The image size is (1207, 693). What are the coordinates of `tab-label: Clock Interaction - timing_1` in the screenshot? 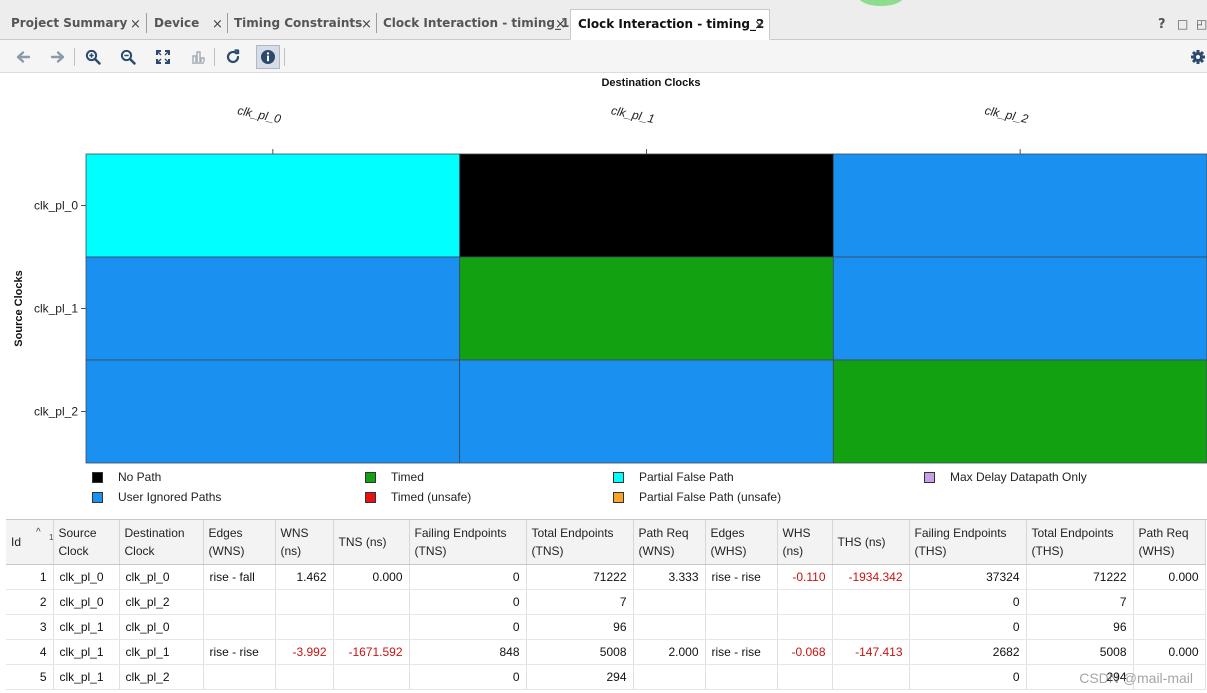 It's located at (476, 23).